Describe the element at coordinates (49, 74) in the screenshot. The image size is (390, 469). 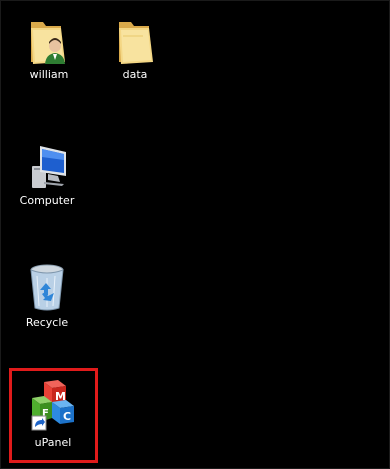
I see `icon-label: william` at that location.